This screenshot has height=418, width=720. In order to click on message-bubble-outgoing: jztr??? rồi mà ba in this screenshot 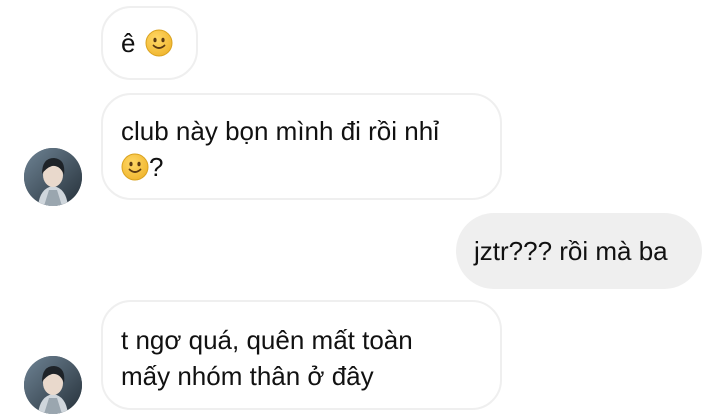, I will do `click(579, 251)`.